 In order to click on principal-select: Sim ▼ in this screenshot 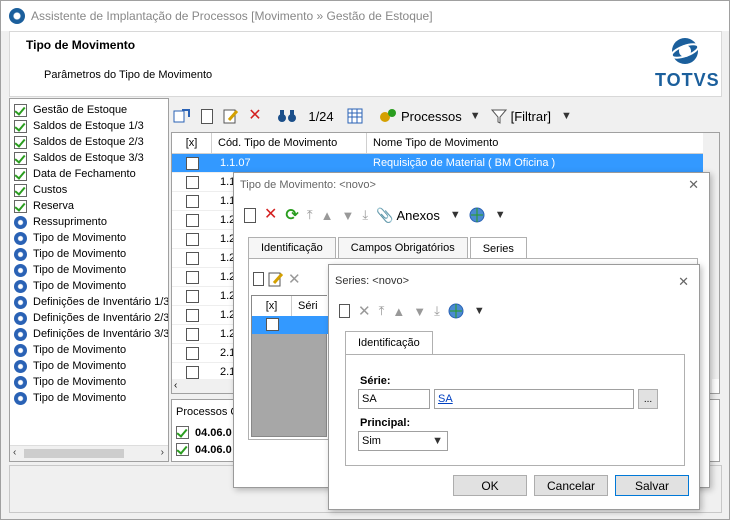, I will do `click(403, 441)`.